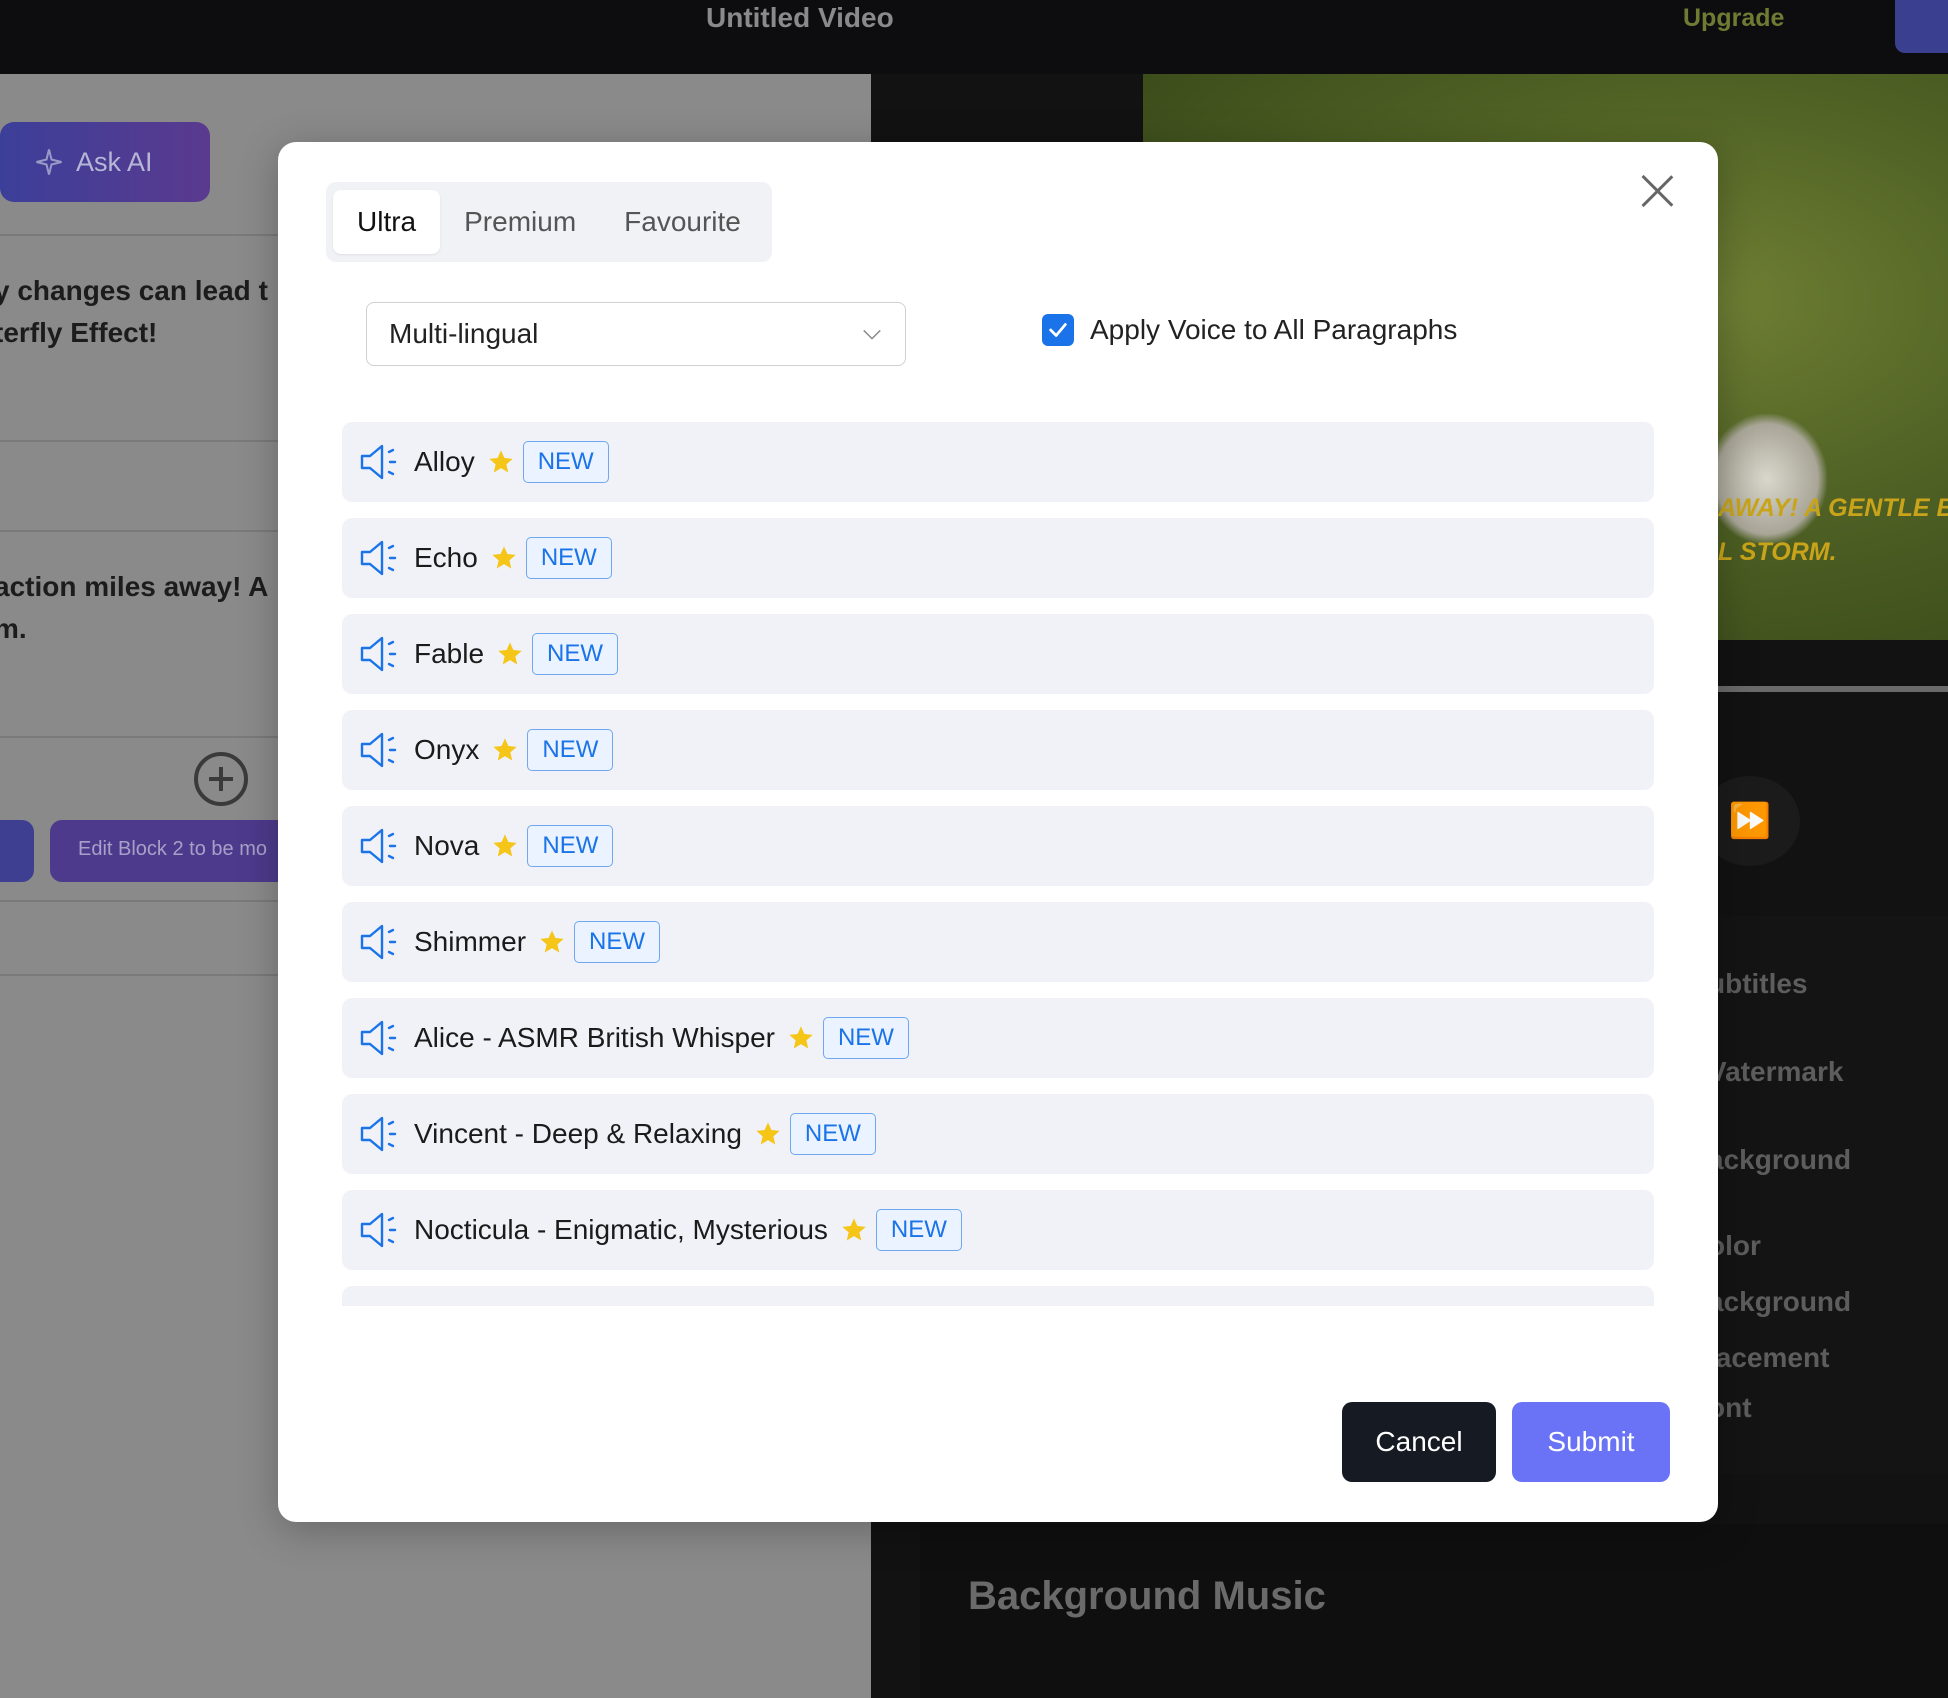  Describe the element at coordinates (1921, 26) in the screenshot. I see `top-action-button` at that location.